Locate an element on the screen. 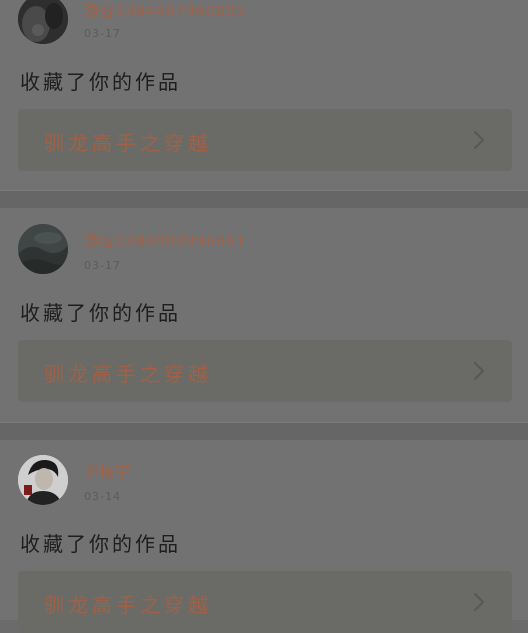 Image resolution: width=528 pixels, height=633 pixels. username: 尹振宇 is located at coordinates (107, 471).